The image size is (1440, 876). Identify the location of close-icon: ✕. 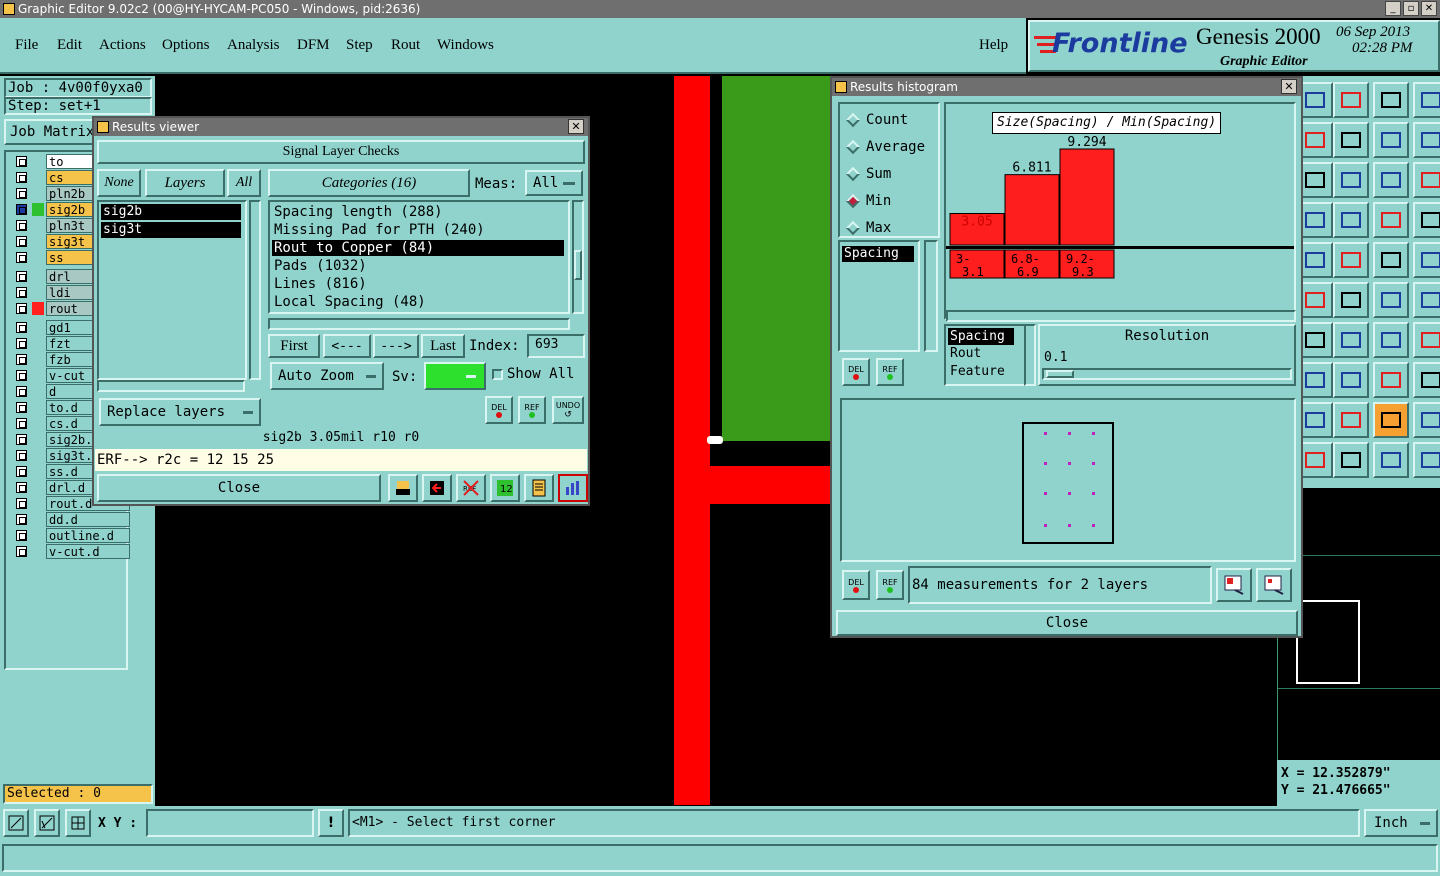
(1289, 86).